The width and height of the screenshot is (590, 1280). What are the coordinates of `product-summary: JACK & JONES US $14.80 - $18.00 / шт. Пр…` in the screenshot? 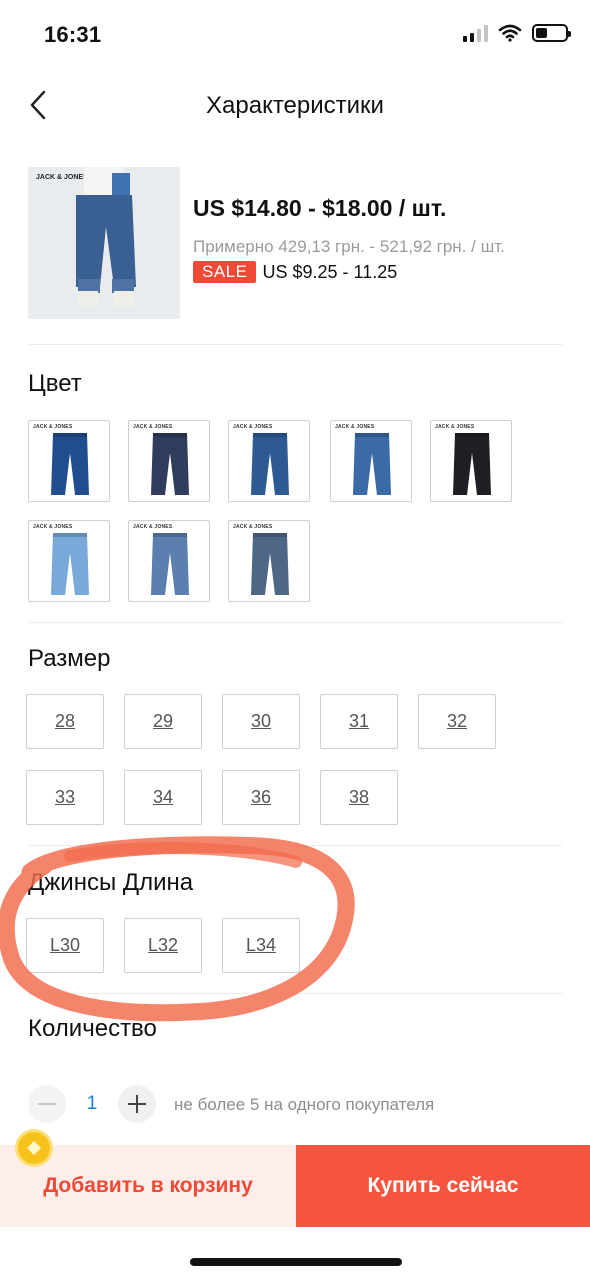 It's located at (295, 255).